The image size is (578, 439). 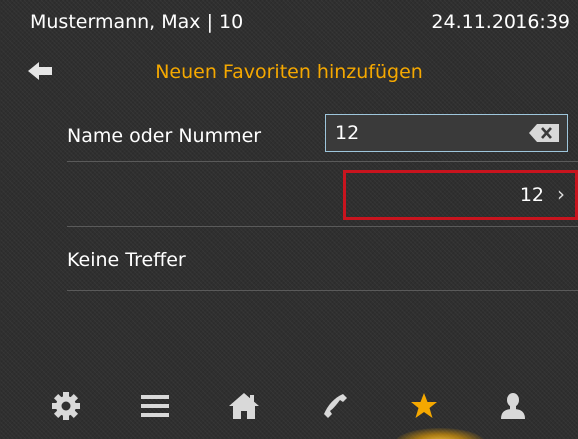 What do you see at coordinates (137, 22) in the screenshot?
I see `user-extension: Mustermann, Max | 10` at bounding box center [137, 22].